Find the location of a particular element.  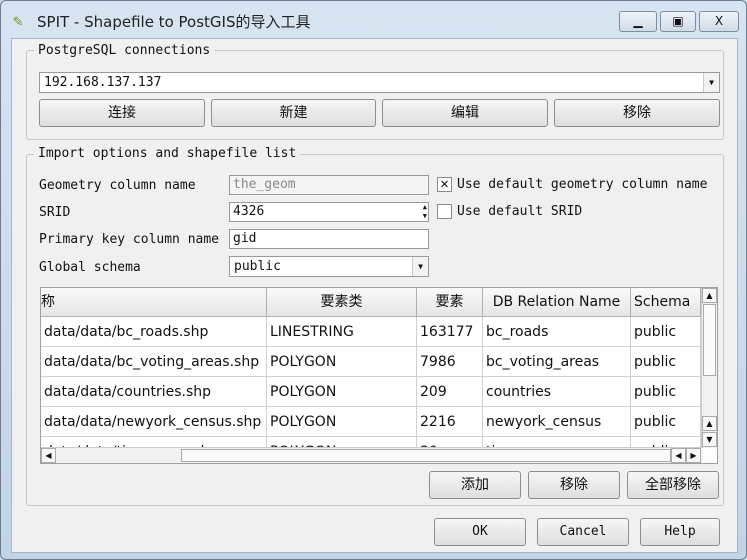

srid-label: SRID is located at coordinates (55, 212).